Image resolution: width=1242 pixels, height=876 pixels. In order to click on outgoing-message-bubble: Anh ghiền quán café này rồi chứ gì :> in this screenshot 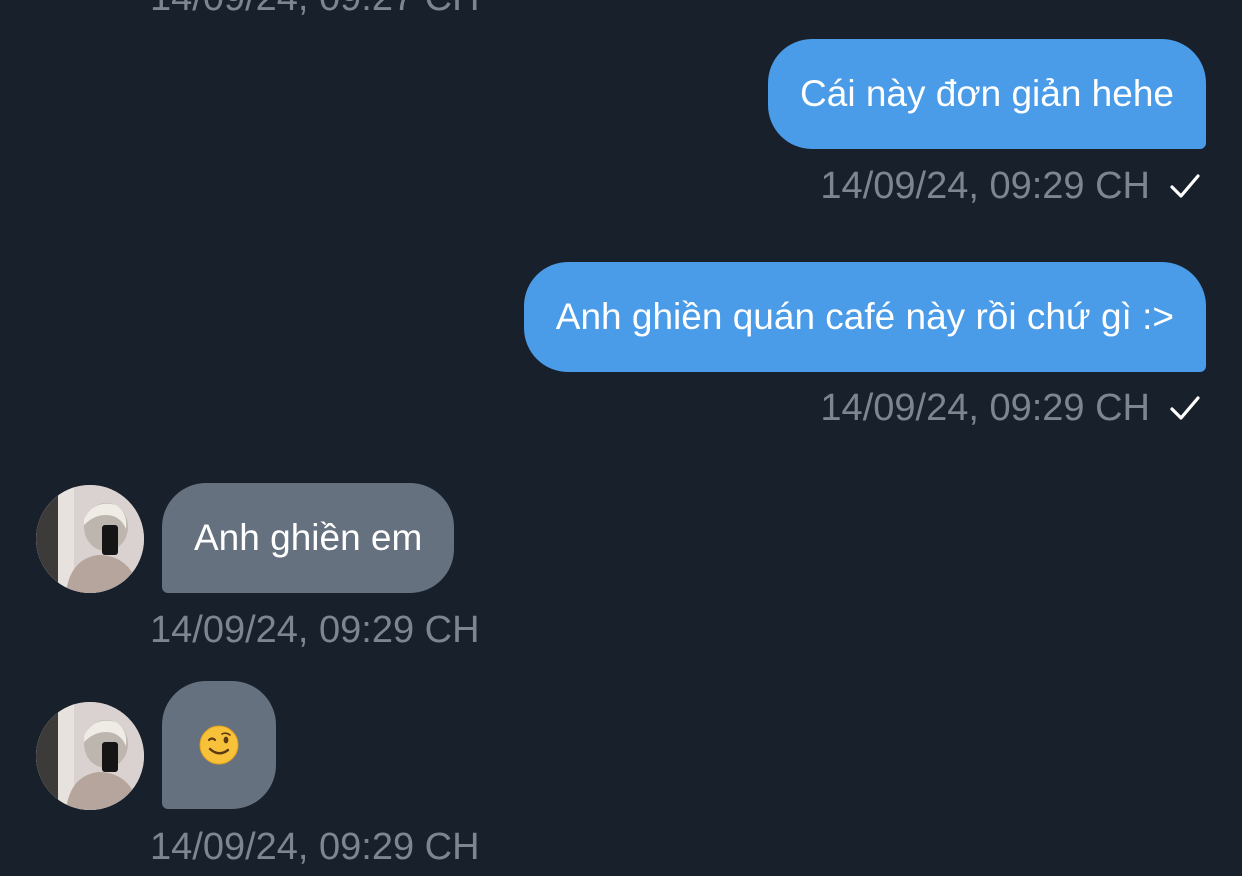, I will do `click(864, 317)`.